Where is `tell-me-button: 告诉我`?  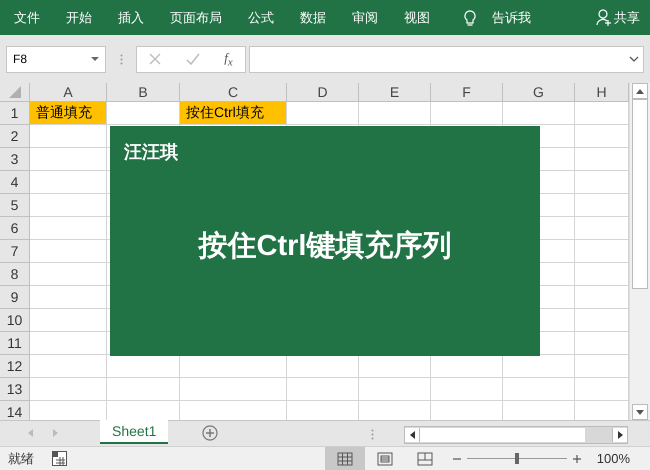
tell-me-button: 告诉我 is located at coordinates (511, 18).